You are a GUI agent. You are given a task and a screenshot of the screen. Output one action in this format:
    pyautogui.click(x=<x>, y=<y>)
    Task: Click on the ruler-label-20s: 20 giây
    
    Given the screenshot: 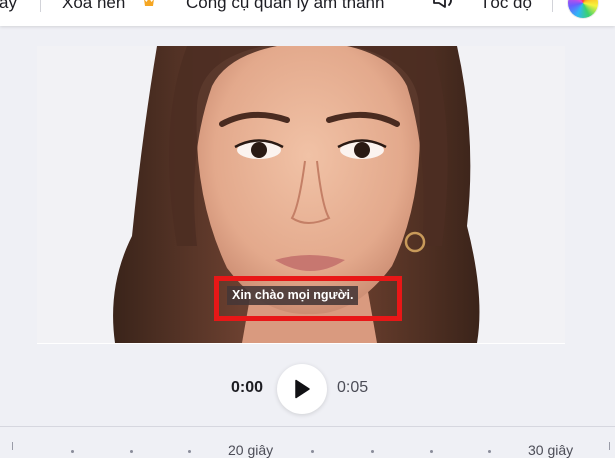 What is the action you would take?
    pyautogui.click(x=251, y=450)
    